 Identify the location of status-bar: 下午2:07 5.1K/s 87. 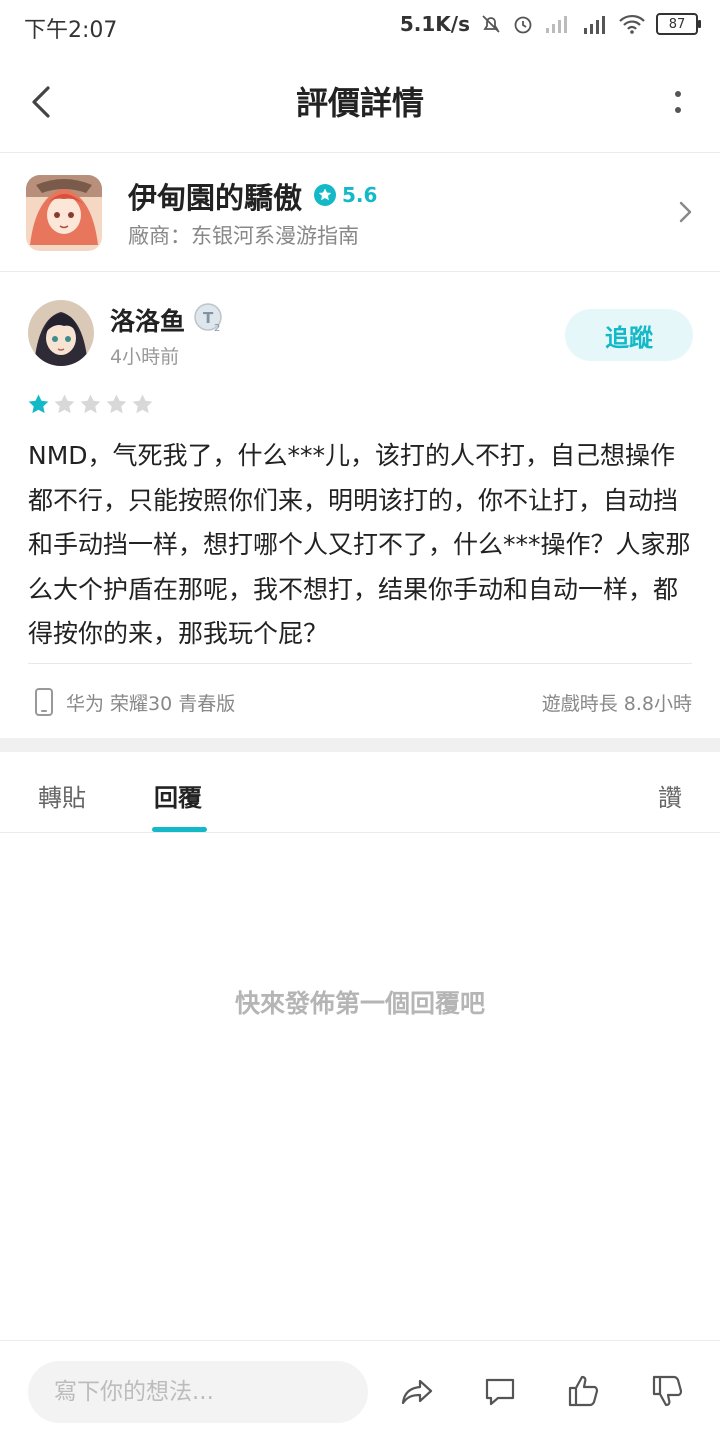
(360, 26).